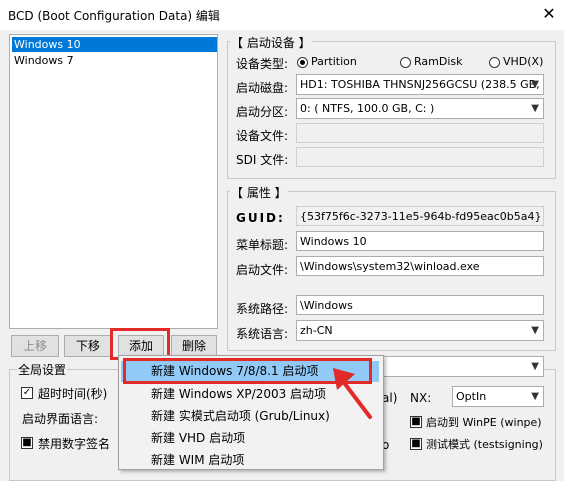  Describe the element at coordinates (74, 444) in the screenshot. I see `disable-signature-label: 禁用数字签名` at that location.